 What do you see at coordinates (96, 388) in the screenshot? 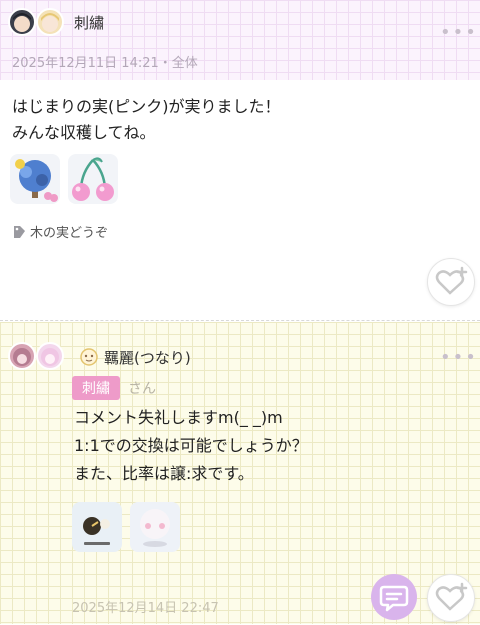
I see `reply-mention-badge: 刺繡` at bounding box center [96, 388].